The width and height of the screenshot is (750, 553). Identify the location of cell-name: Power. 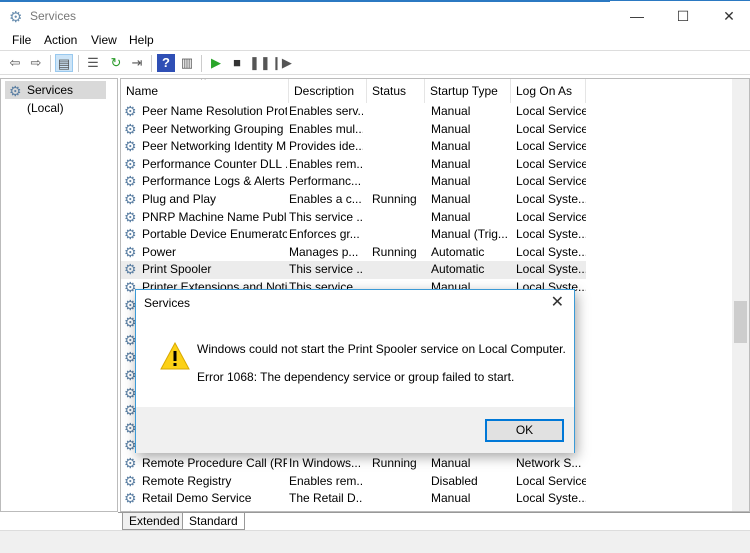
(159, 251).